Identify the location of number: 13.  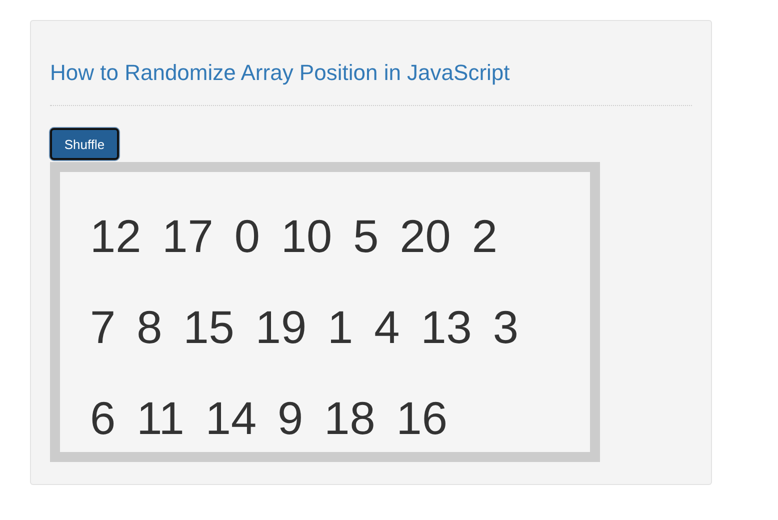
(446, 327).